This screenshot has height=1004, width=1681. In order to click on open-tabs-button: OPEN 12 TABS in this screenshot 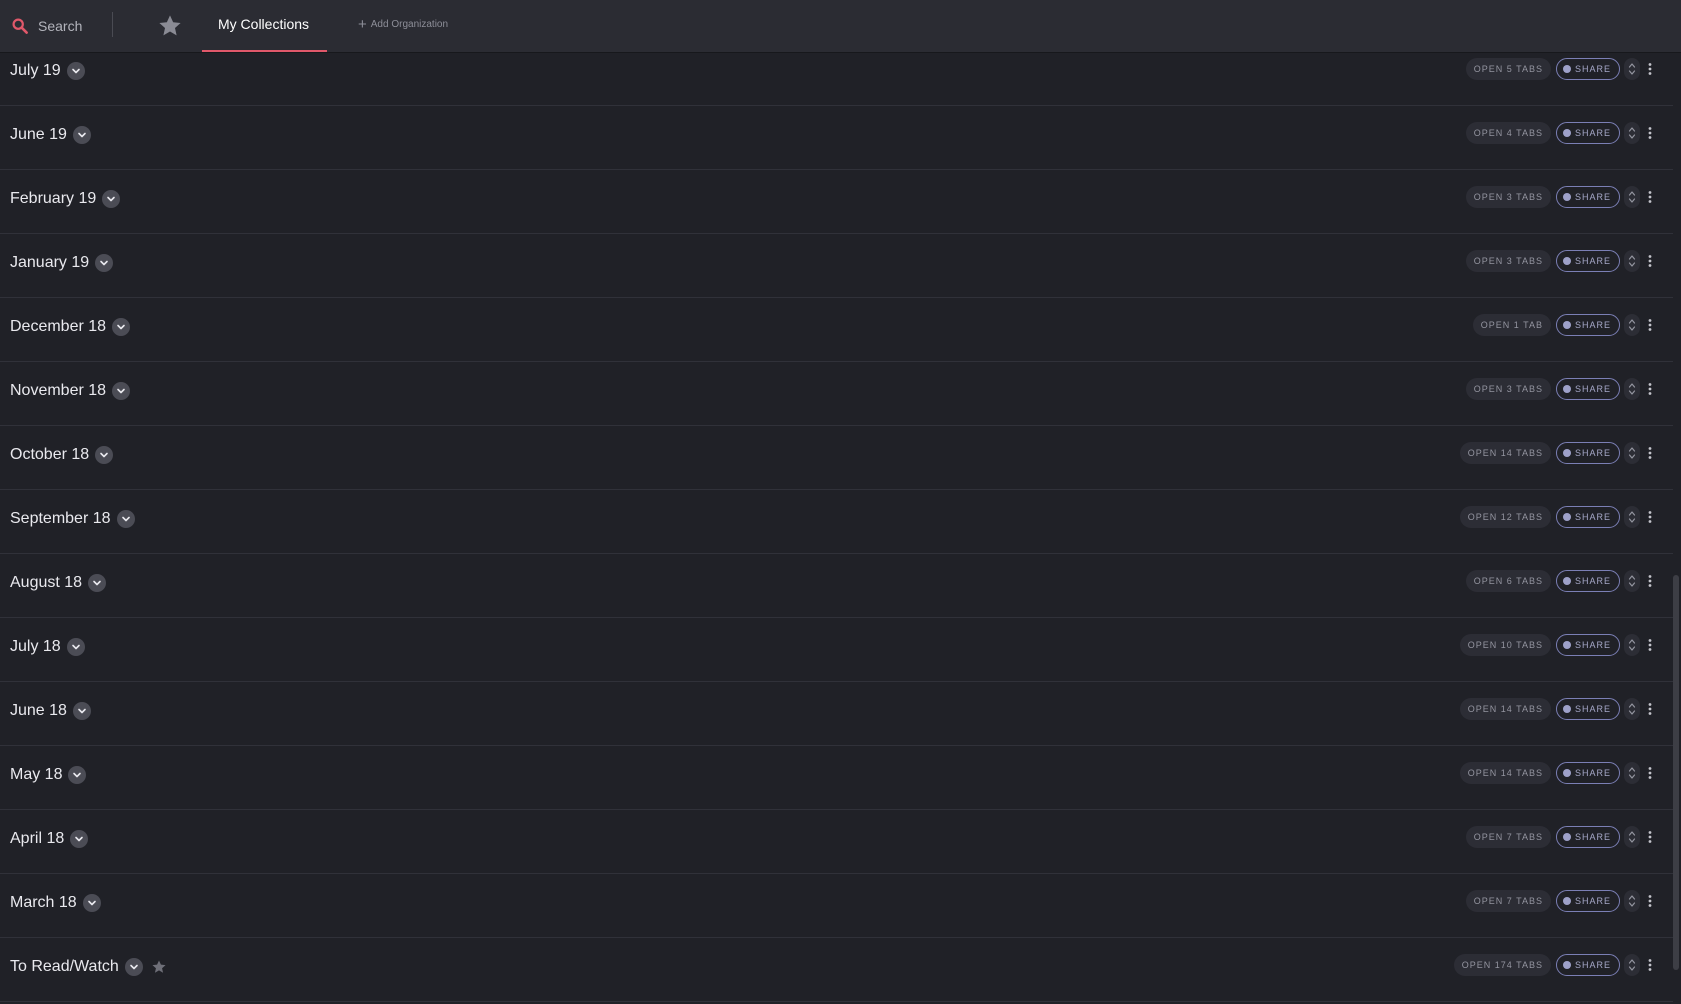, I will do `click(1505, 517)`.